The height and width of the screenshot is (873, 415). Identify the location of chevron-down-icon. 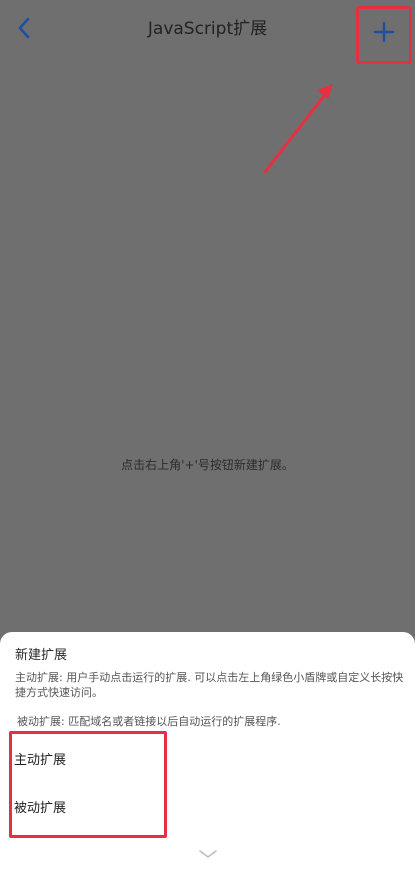
(208, 854).